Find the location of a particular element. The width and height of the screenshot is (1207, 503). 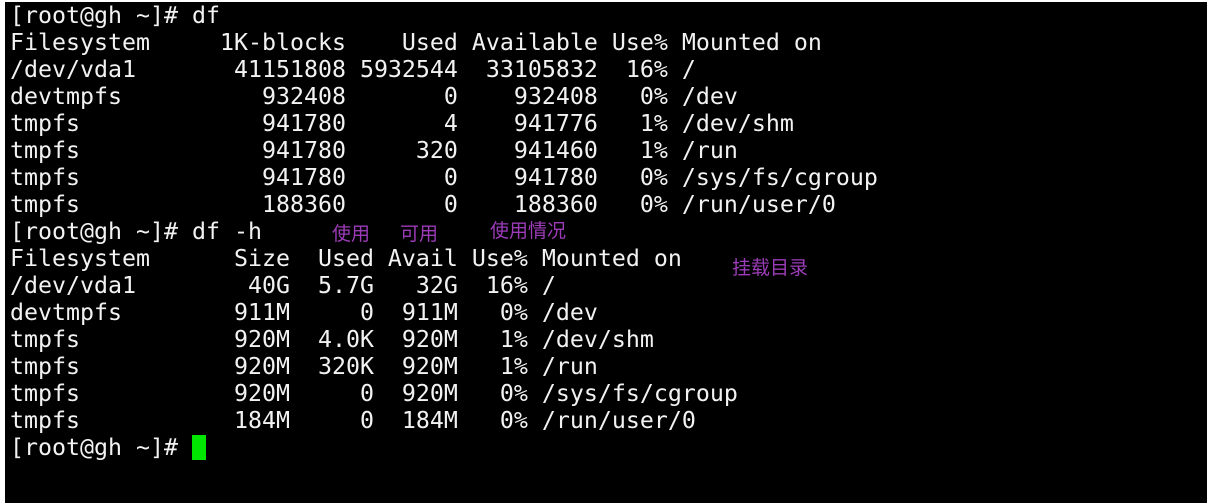

annotation-used: 使用 is located at coordinates (351, 234).